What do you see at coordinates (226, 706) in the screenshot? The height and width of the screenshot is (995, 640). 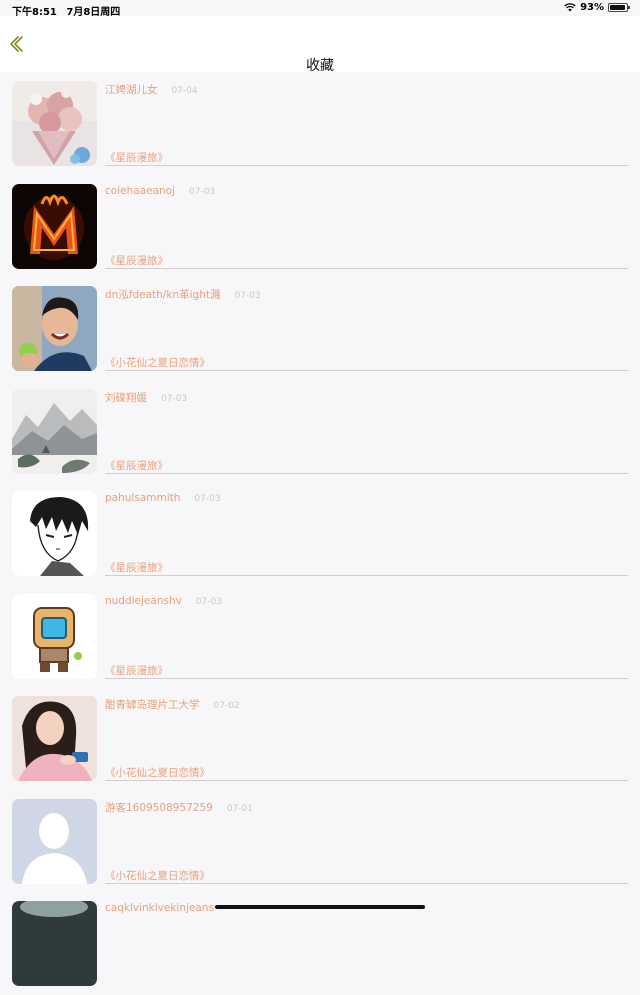 I see `item-date: 07-02` at bounding box center [226, 706].